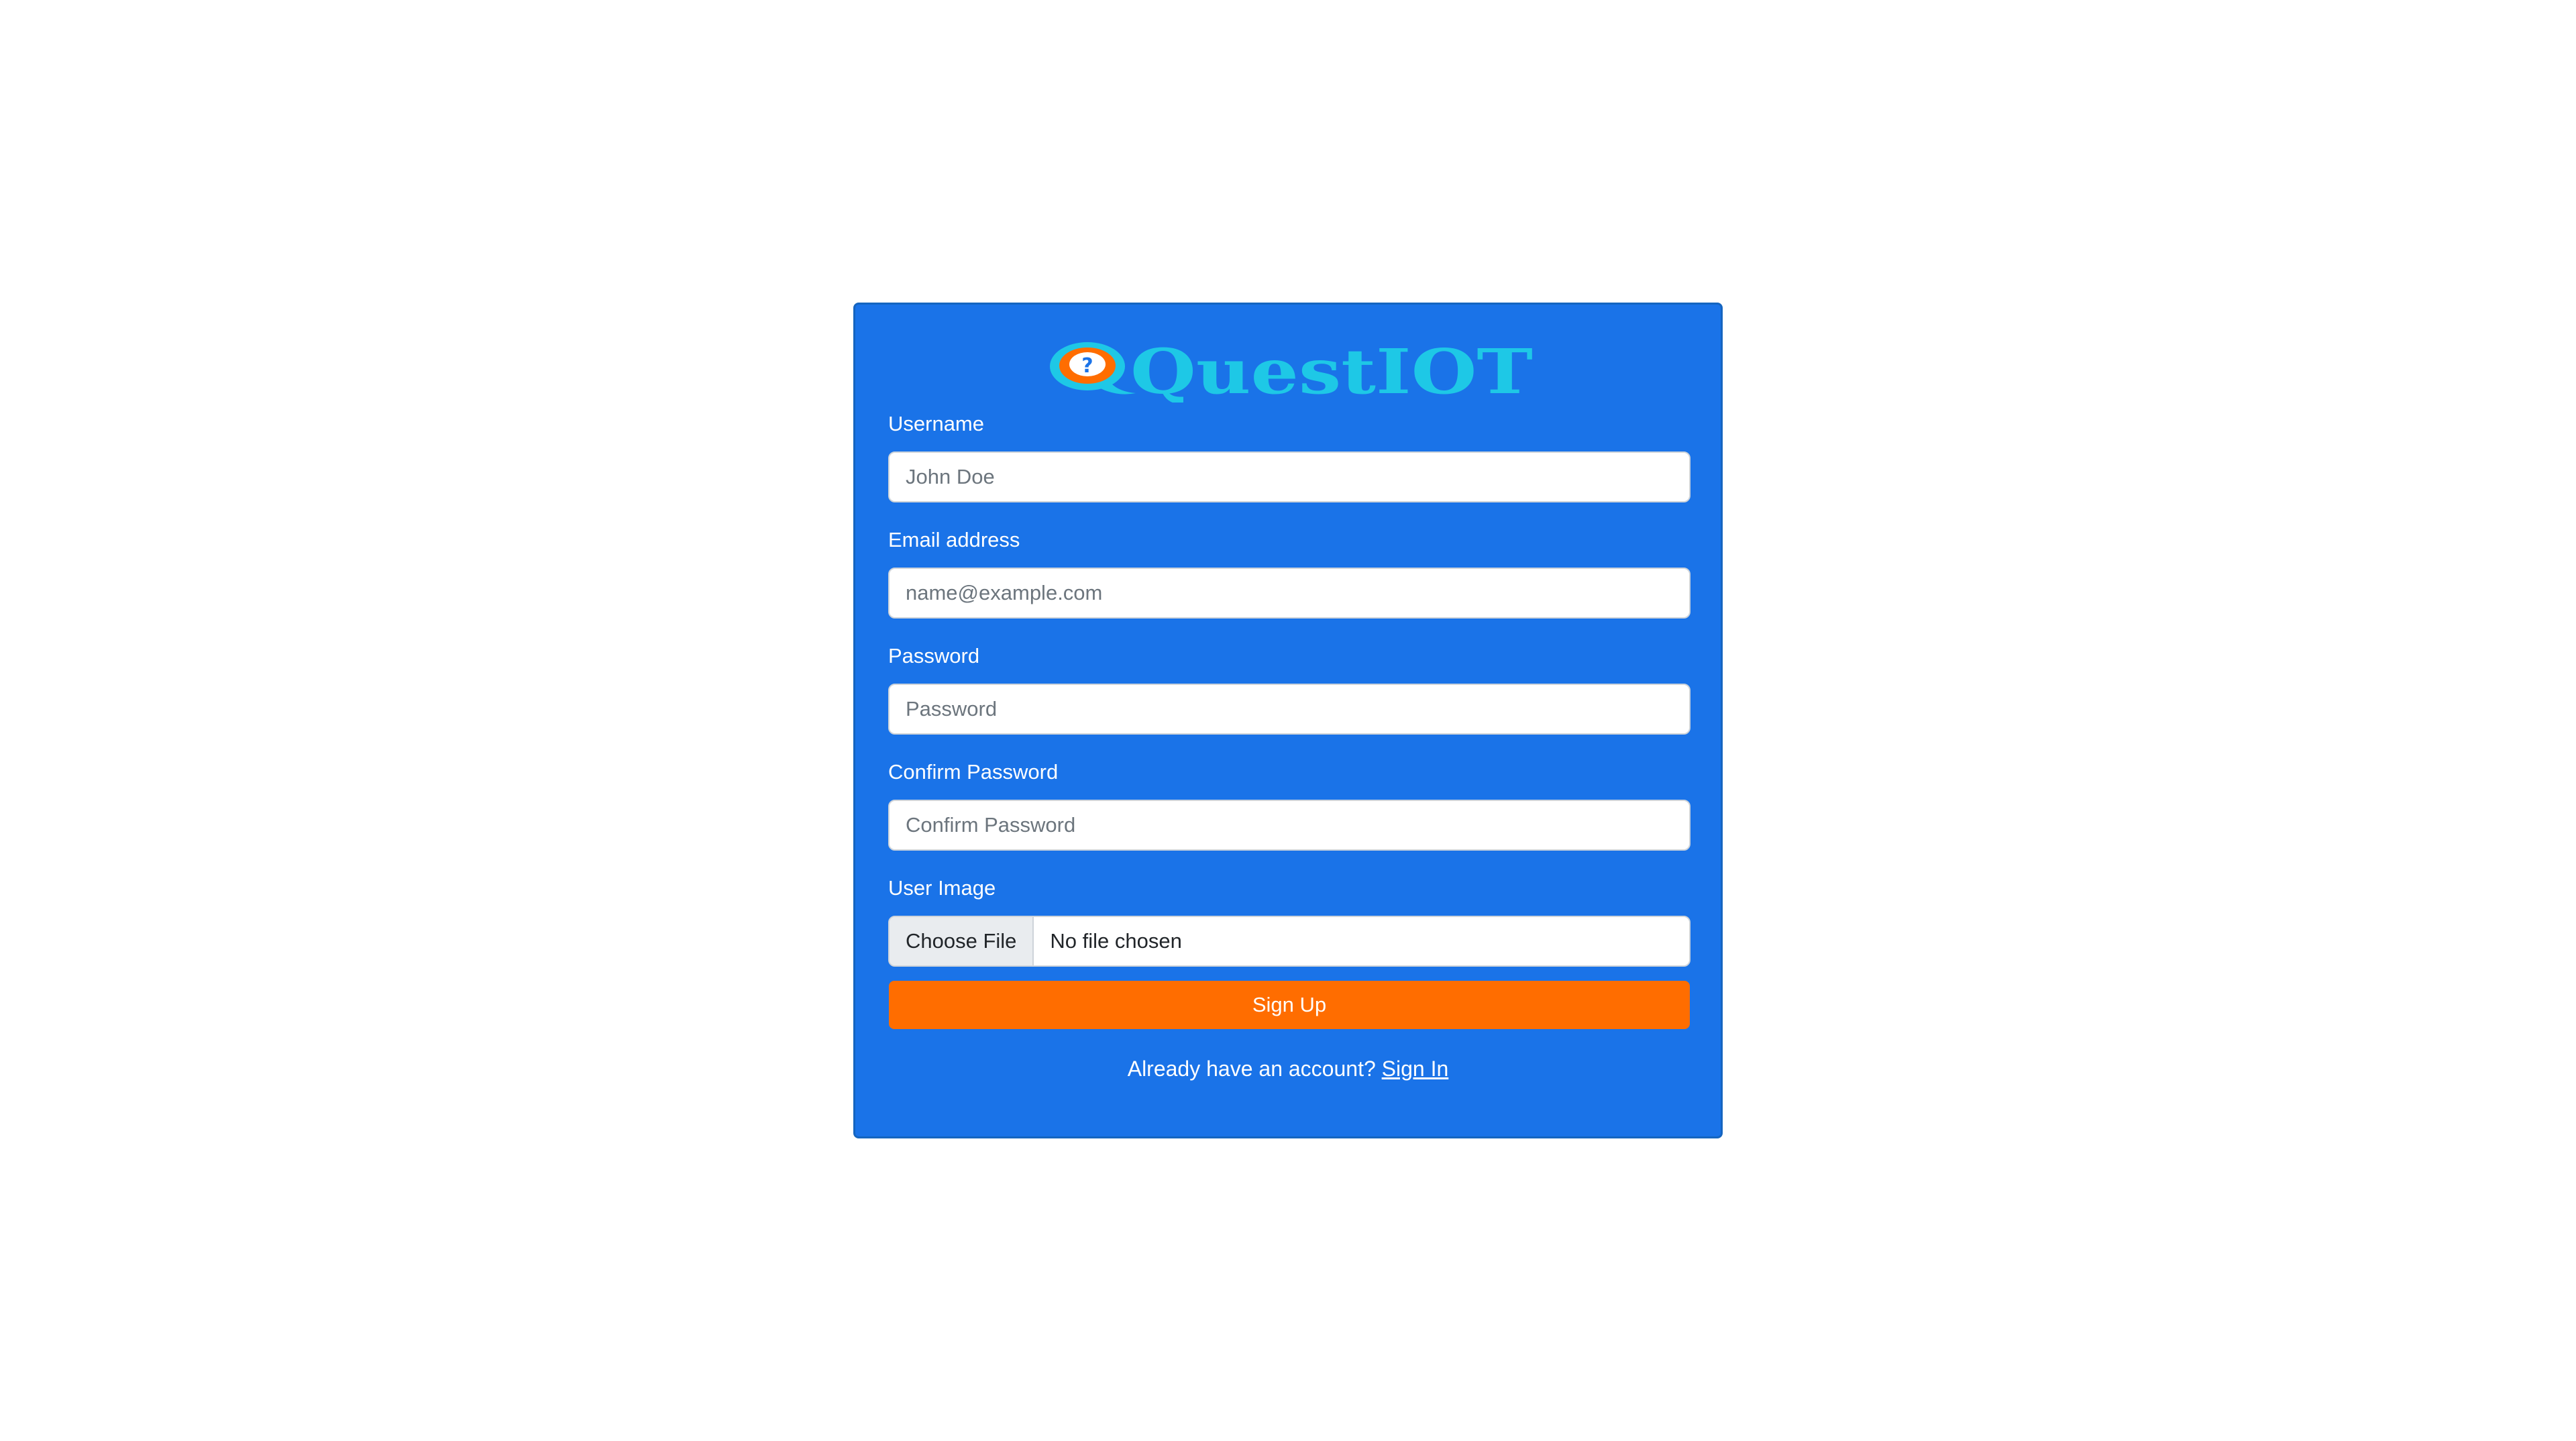 The height and width of the screenshot is (1441, 2576). Describe the element at coordinates (1289, 1005) in the screenshot. I see `sign-up-button: Sign Up` at that location.